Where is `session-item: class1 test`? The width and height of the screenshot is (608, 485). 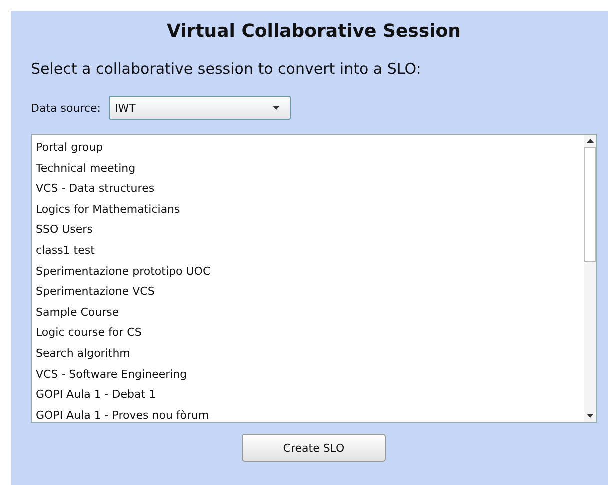
session-item: class1 test is located at coordinates (310, 251).